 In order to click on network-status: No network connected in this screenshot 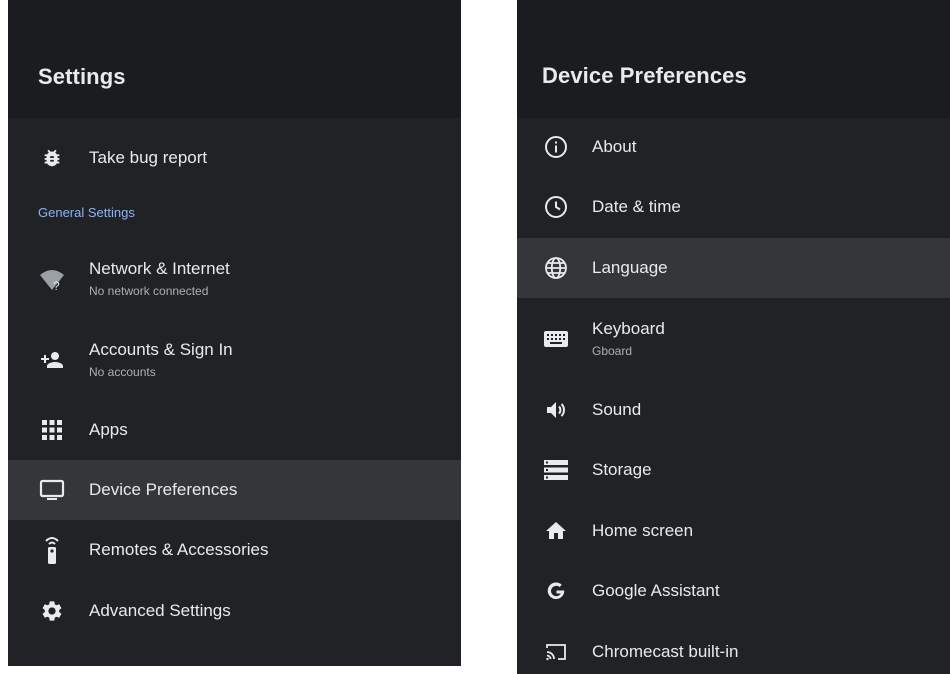, I will do `click(149, 291)`.